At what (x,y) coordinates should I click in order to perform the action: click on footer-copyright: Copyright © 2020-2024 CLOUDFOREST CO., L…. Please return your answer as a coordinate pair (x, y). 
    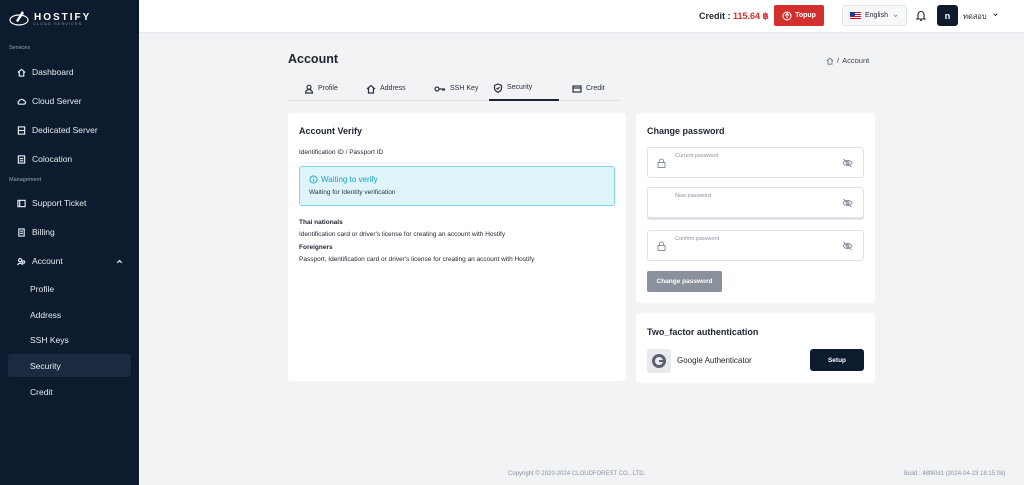
    Looking at the image, I should click on (577, 474).